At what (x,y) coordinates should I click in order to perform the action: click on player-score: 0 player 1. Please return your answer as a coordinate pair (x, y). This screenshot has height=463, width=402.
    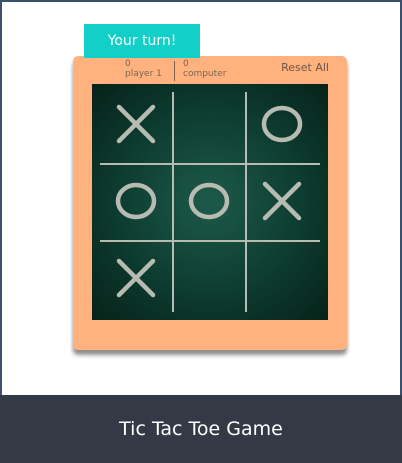
    Looking at the image, I should click on (143, 69).